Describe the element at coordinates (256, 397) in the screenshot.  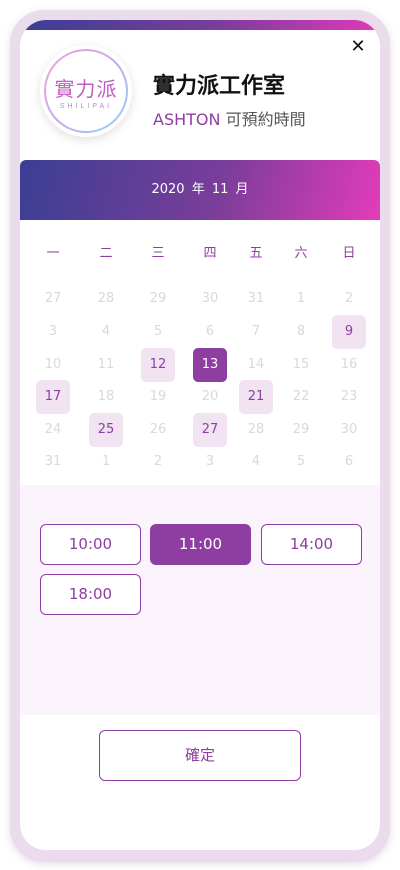
I see `calendar-day-available: 21` at that location.